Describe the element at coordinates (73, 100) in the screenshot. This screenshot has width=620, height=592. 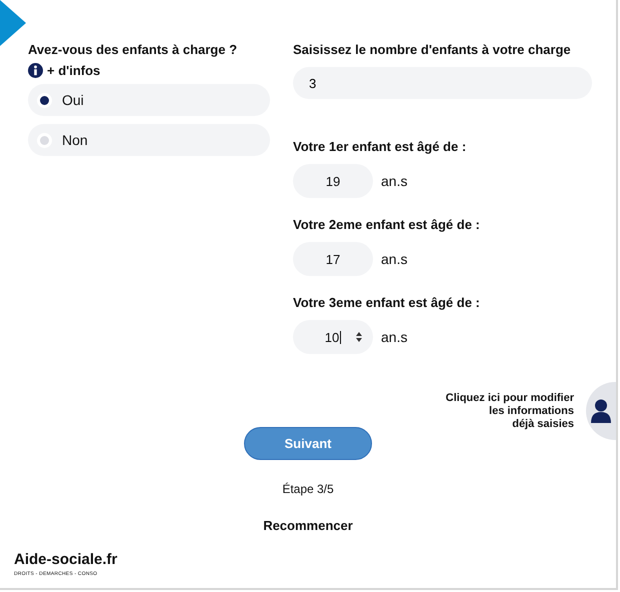
I see `option-label: Oui` at that location.